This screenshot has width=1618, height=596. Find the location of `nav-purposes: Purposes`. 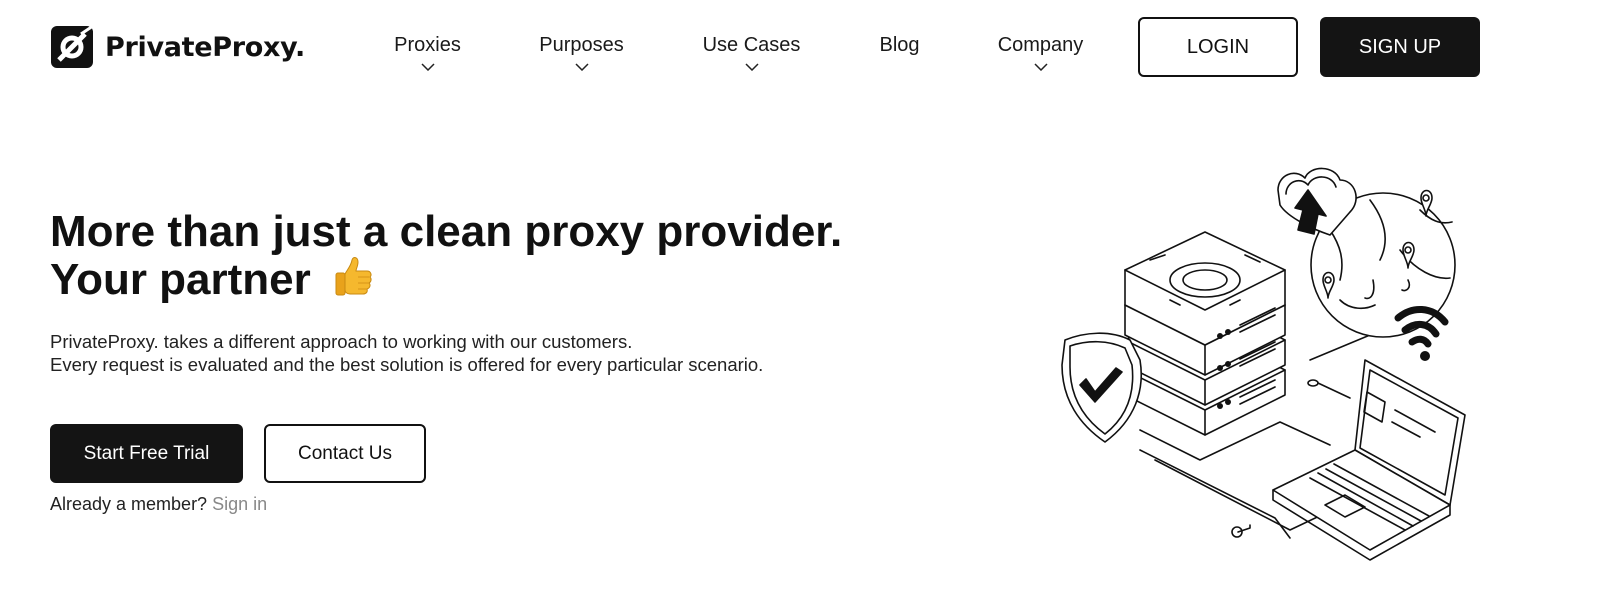

nav-purposes: Purposes is located at coordinates (581, 52).